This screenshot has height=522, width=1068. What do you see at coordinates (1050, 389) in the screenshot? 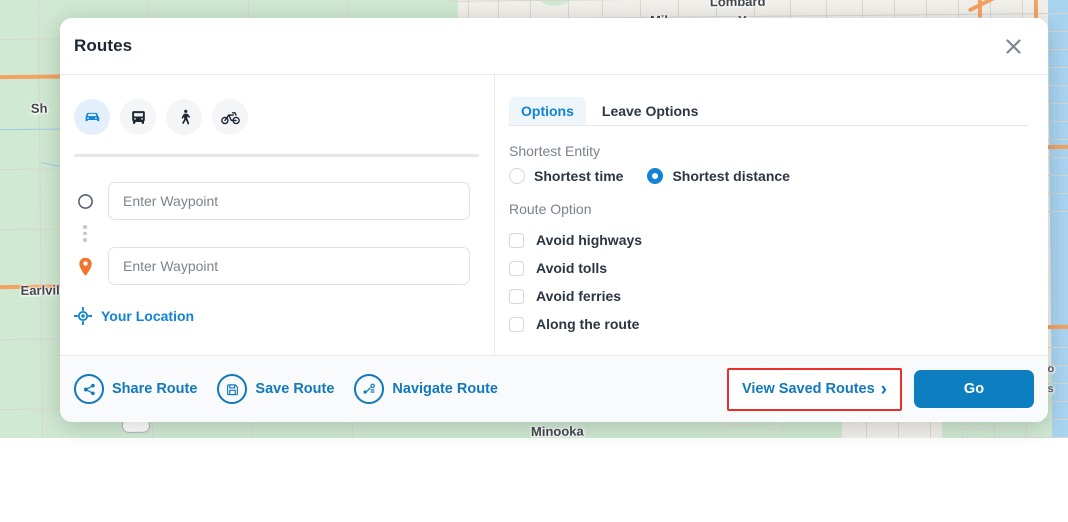
I see `map-label: s` at bounding box center [1050, 389].